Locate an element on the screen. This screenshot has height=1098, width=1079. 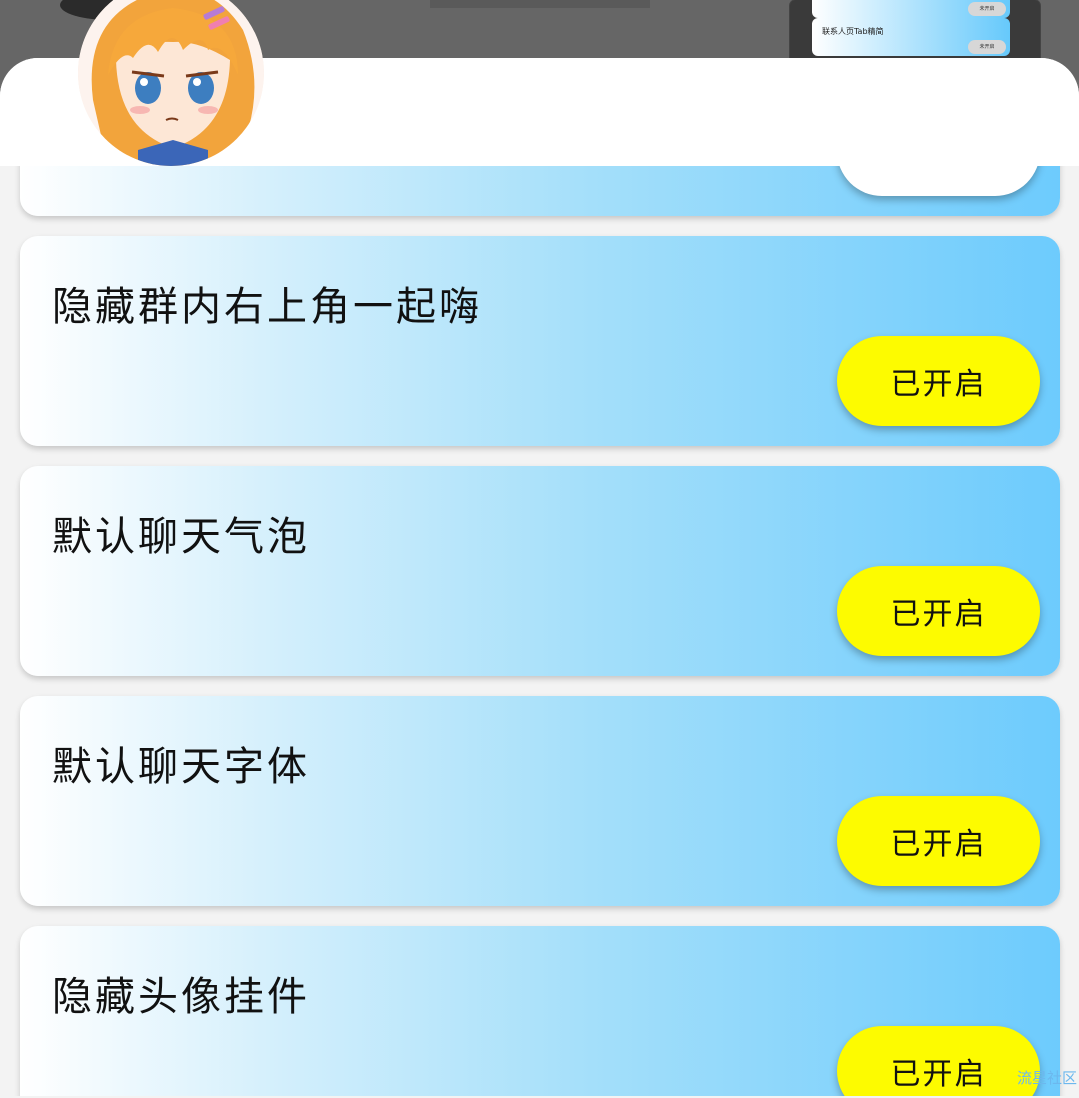
setting-card-hide-avatar-pendant: 隐藏头像挂件 已开启 is located at coordinates (540, 1011).